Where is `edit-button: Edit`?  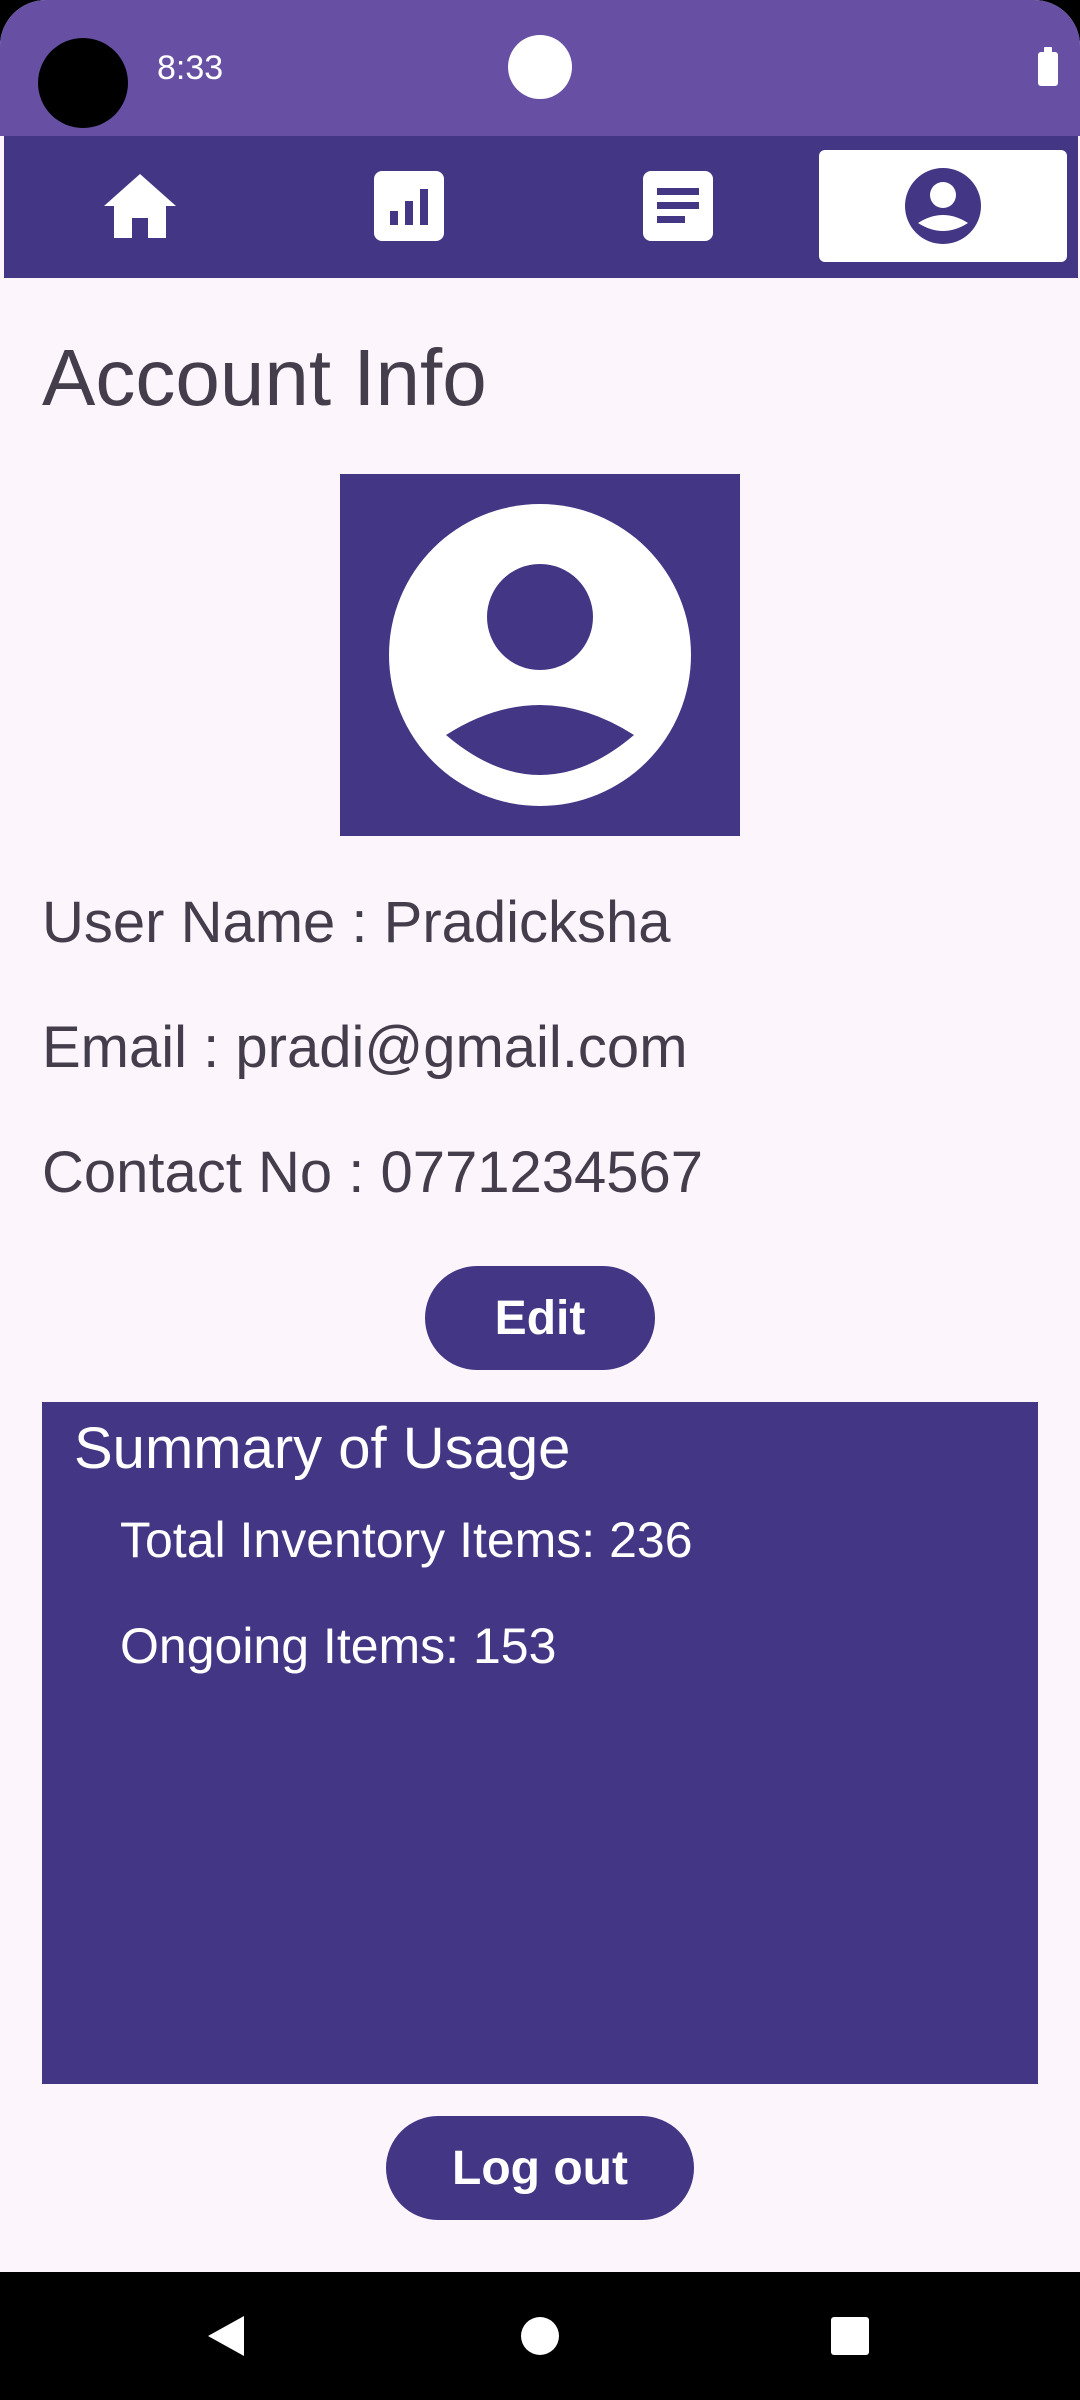 edit-button: Edit is located at coordinates (540, 1318).